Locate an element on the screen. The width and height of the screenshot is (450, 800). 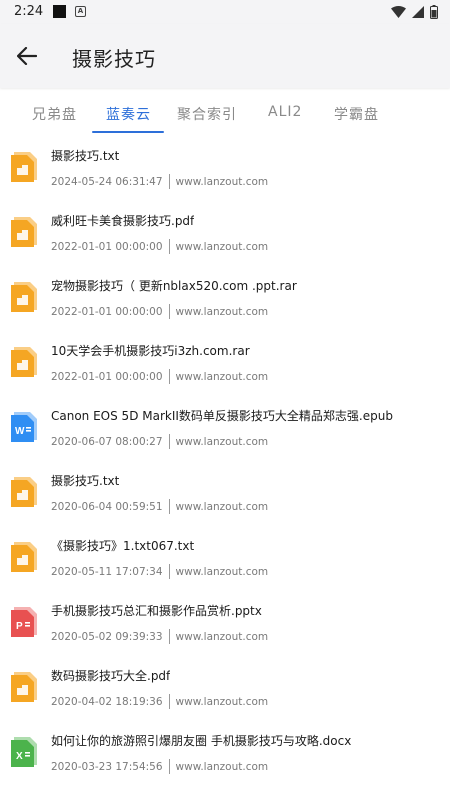
app-bar: 摄影技巧 is located at coordinates (225, 56).